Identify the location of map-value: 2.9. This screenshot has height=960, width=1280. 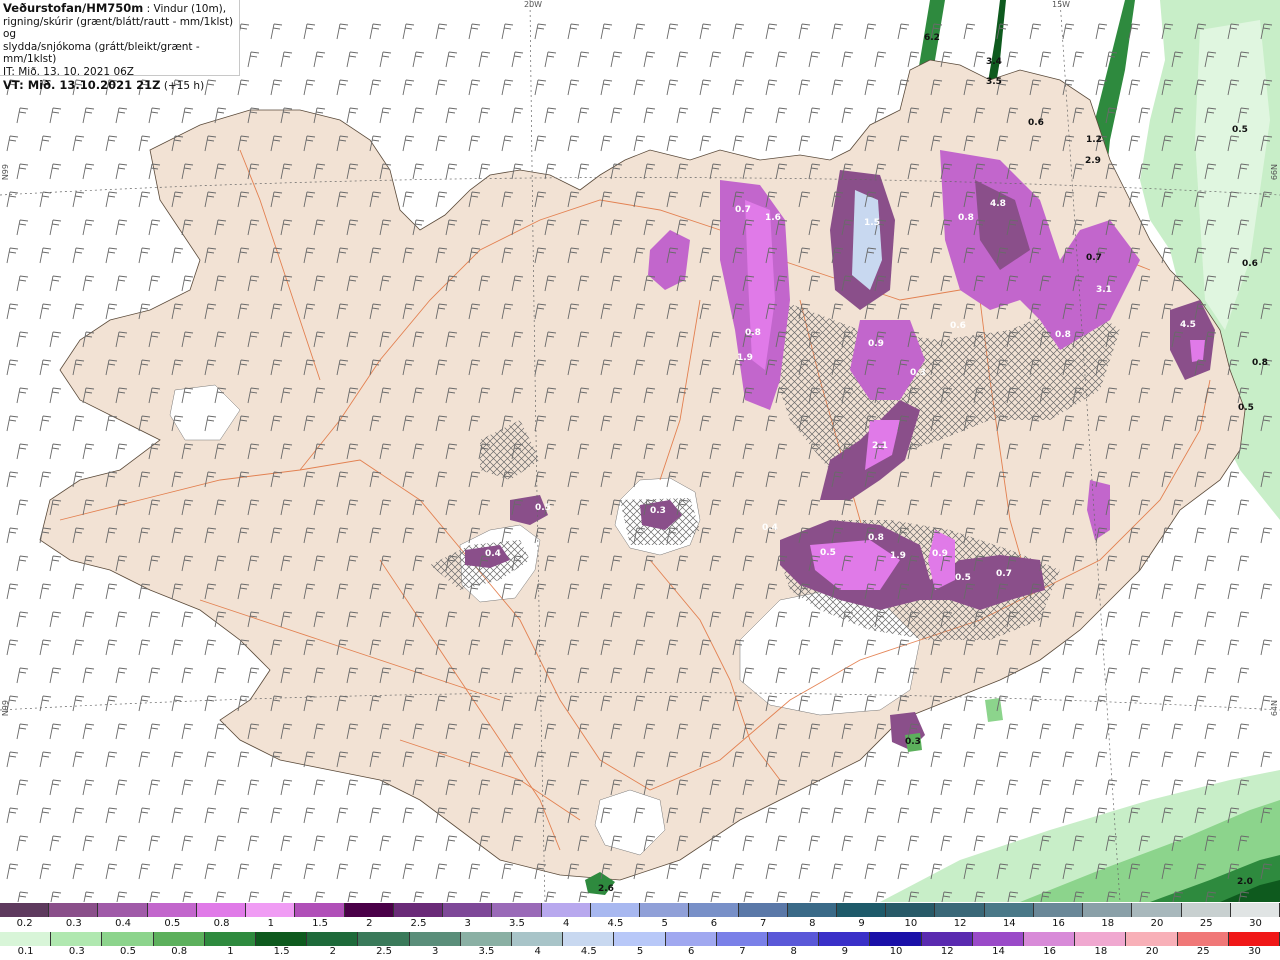
(1093, 161).